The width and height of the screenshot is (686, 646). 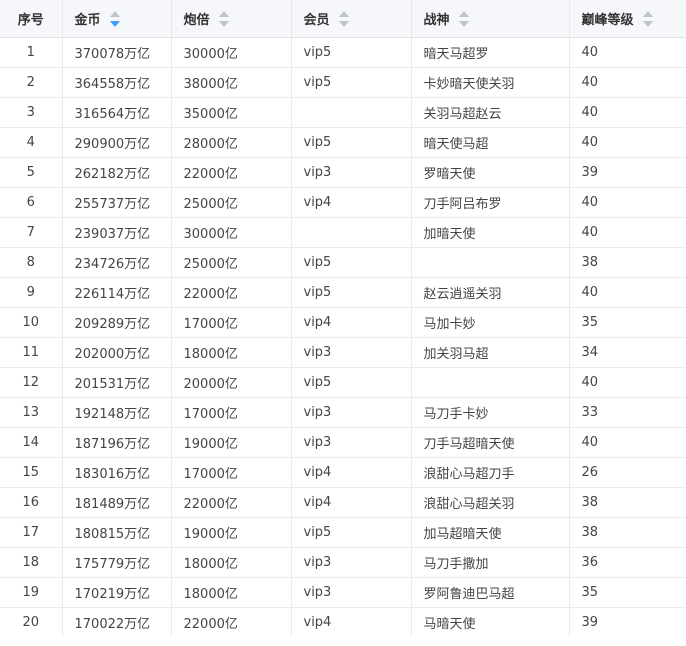 I want to click on table-row: 5 262182万亿 22000亿 vip3 罗暗天使 39, so click(x=343, y=172).